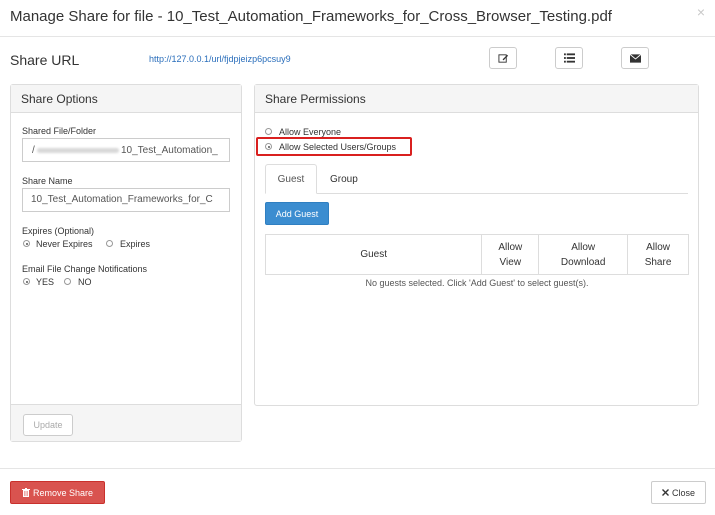 The width and height of the screenshot is (715, 515). What do you see at coordinates (310, 132) in the screenshot?
I see `allow-everyone-label: Allow Everyone` at bounding box center [310, 132].